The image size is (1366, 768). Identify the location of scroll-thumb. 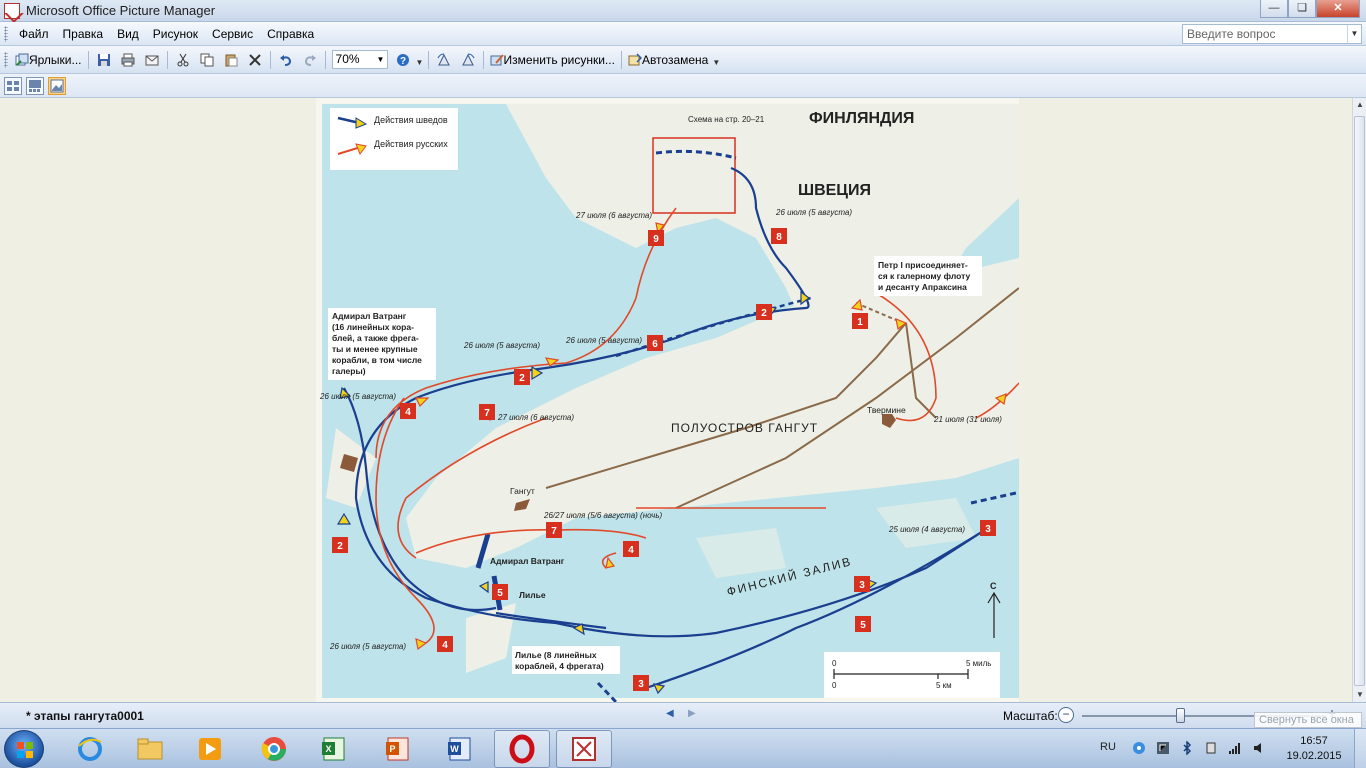
(1359, 401).